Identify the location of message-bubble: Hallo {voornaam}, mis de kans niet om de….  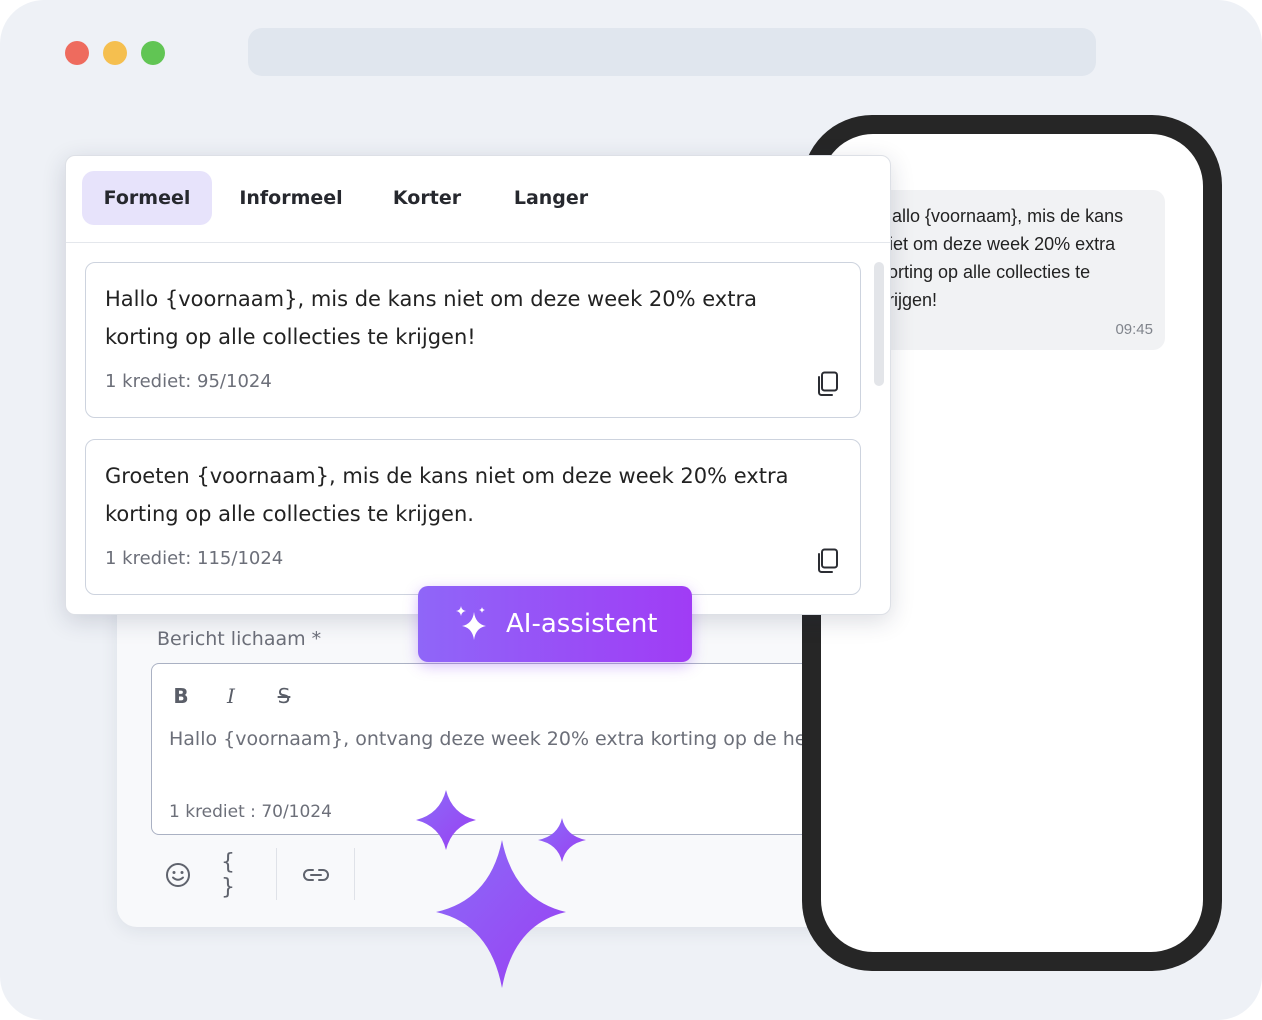
(1013, 270).